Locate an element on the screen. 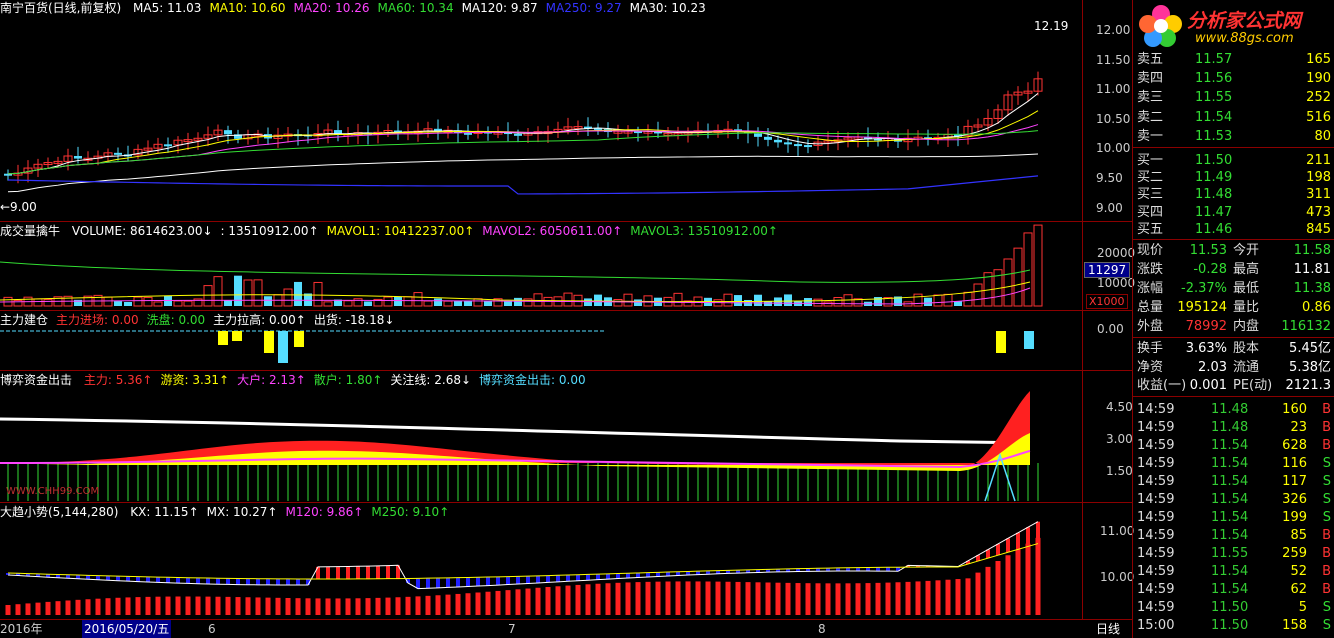 The height and width of the screenshot is (638, 1334). ask-label: 卖五 is located at coordinates (1150, 59).